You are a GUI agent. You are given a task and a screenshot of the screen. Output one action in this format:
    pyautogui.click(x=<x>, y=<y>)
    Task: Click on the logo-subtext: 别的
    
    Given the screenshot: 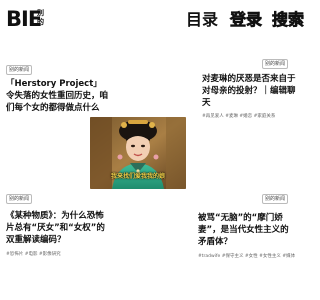 What is the action you would take?
    pyautogui.click(x=40, y=17)
    